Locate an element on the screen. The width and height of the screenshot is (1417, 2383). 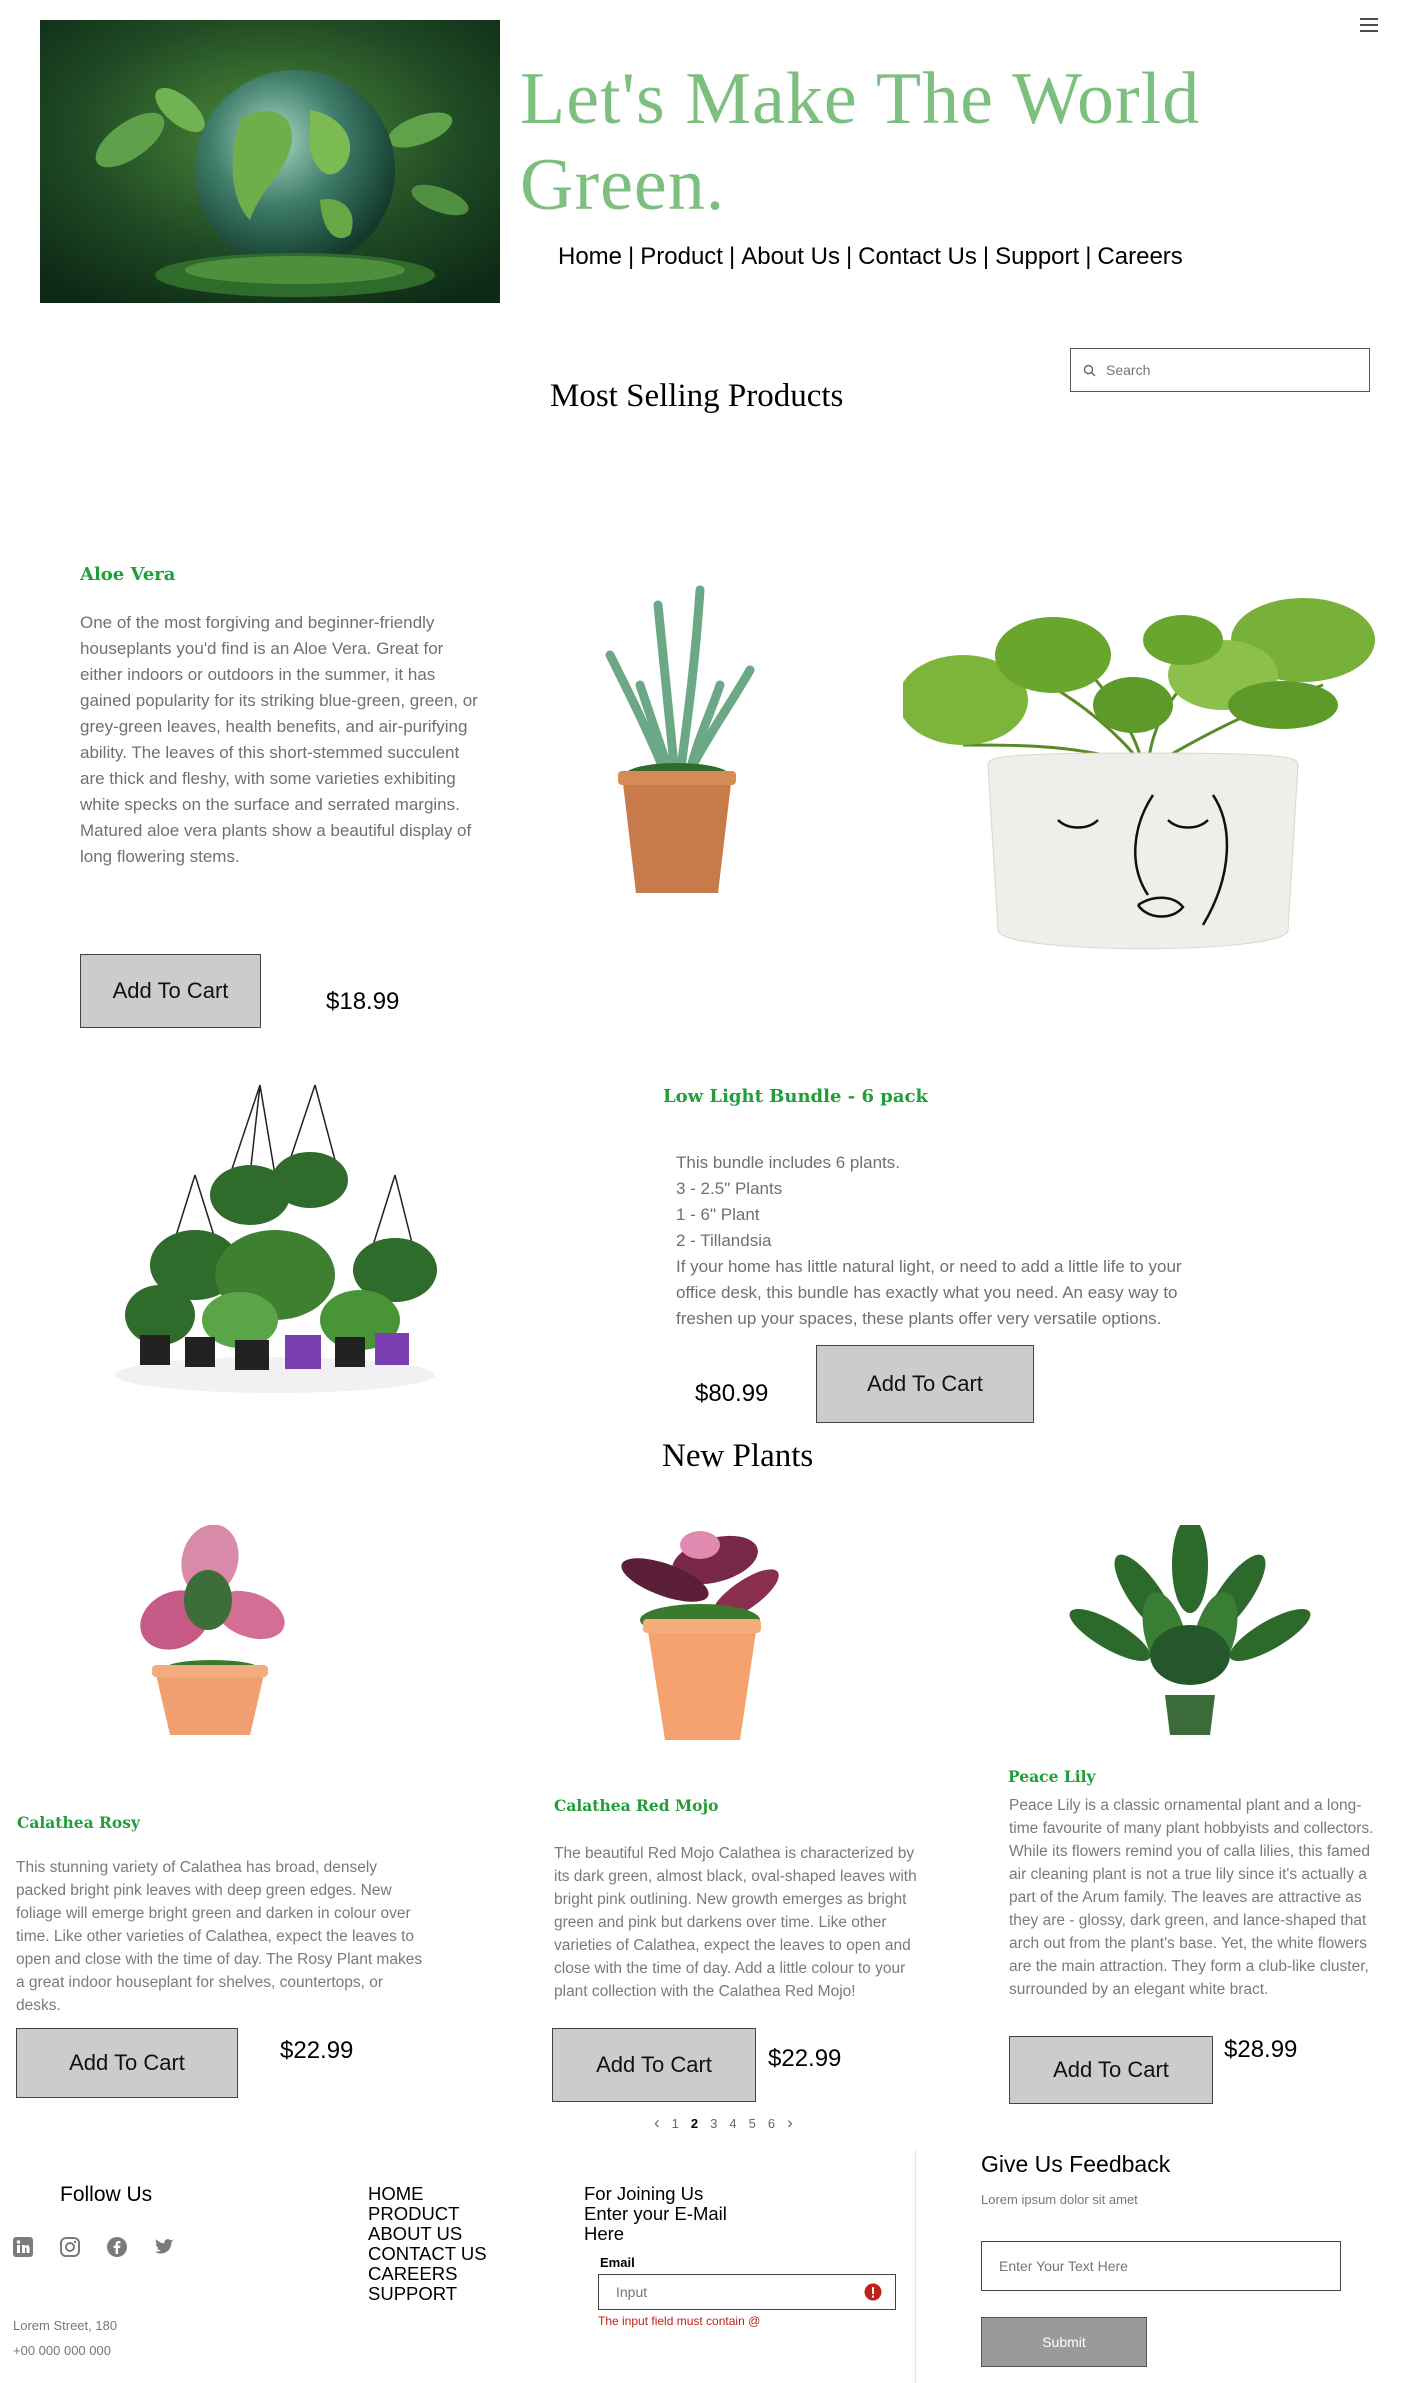
add-to-cart-button-calathea-red-mojo: Add To Cart is located at coordinates (654, 2065).